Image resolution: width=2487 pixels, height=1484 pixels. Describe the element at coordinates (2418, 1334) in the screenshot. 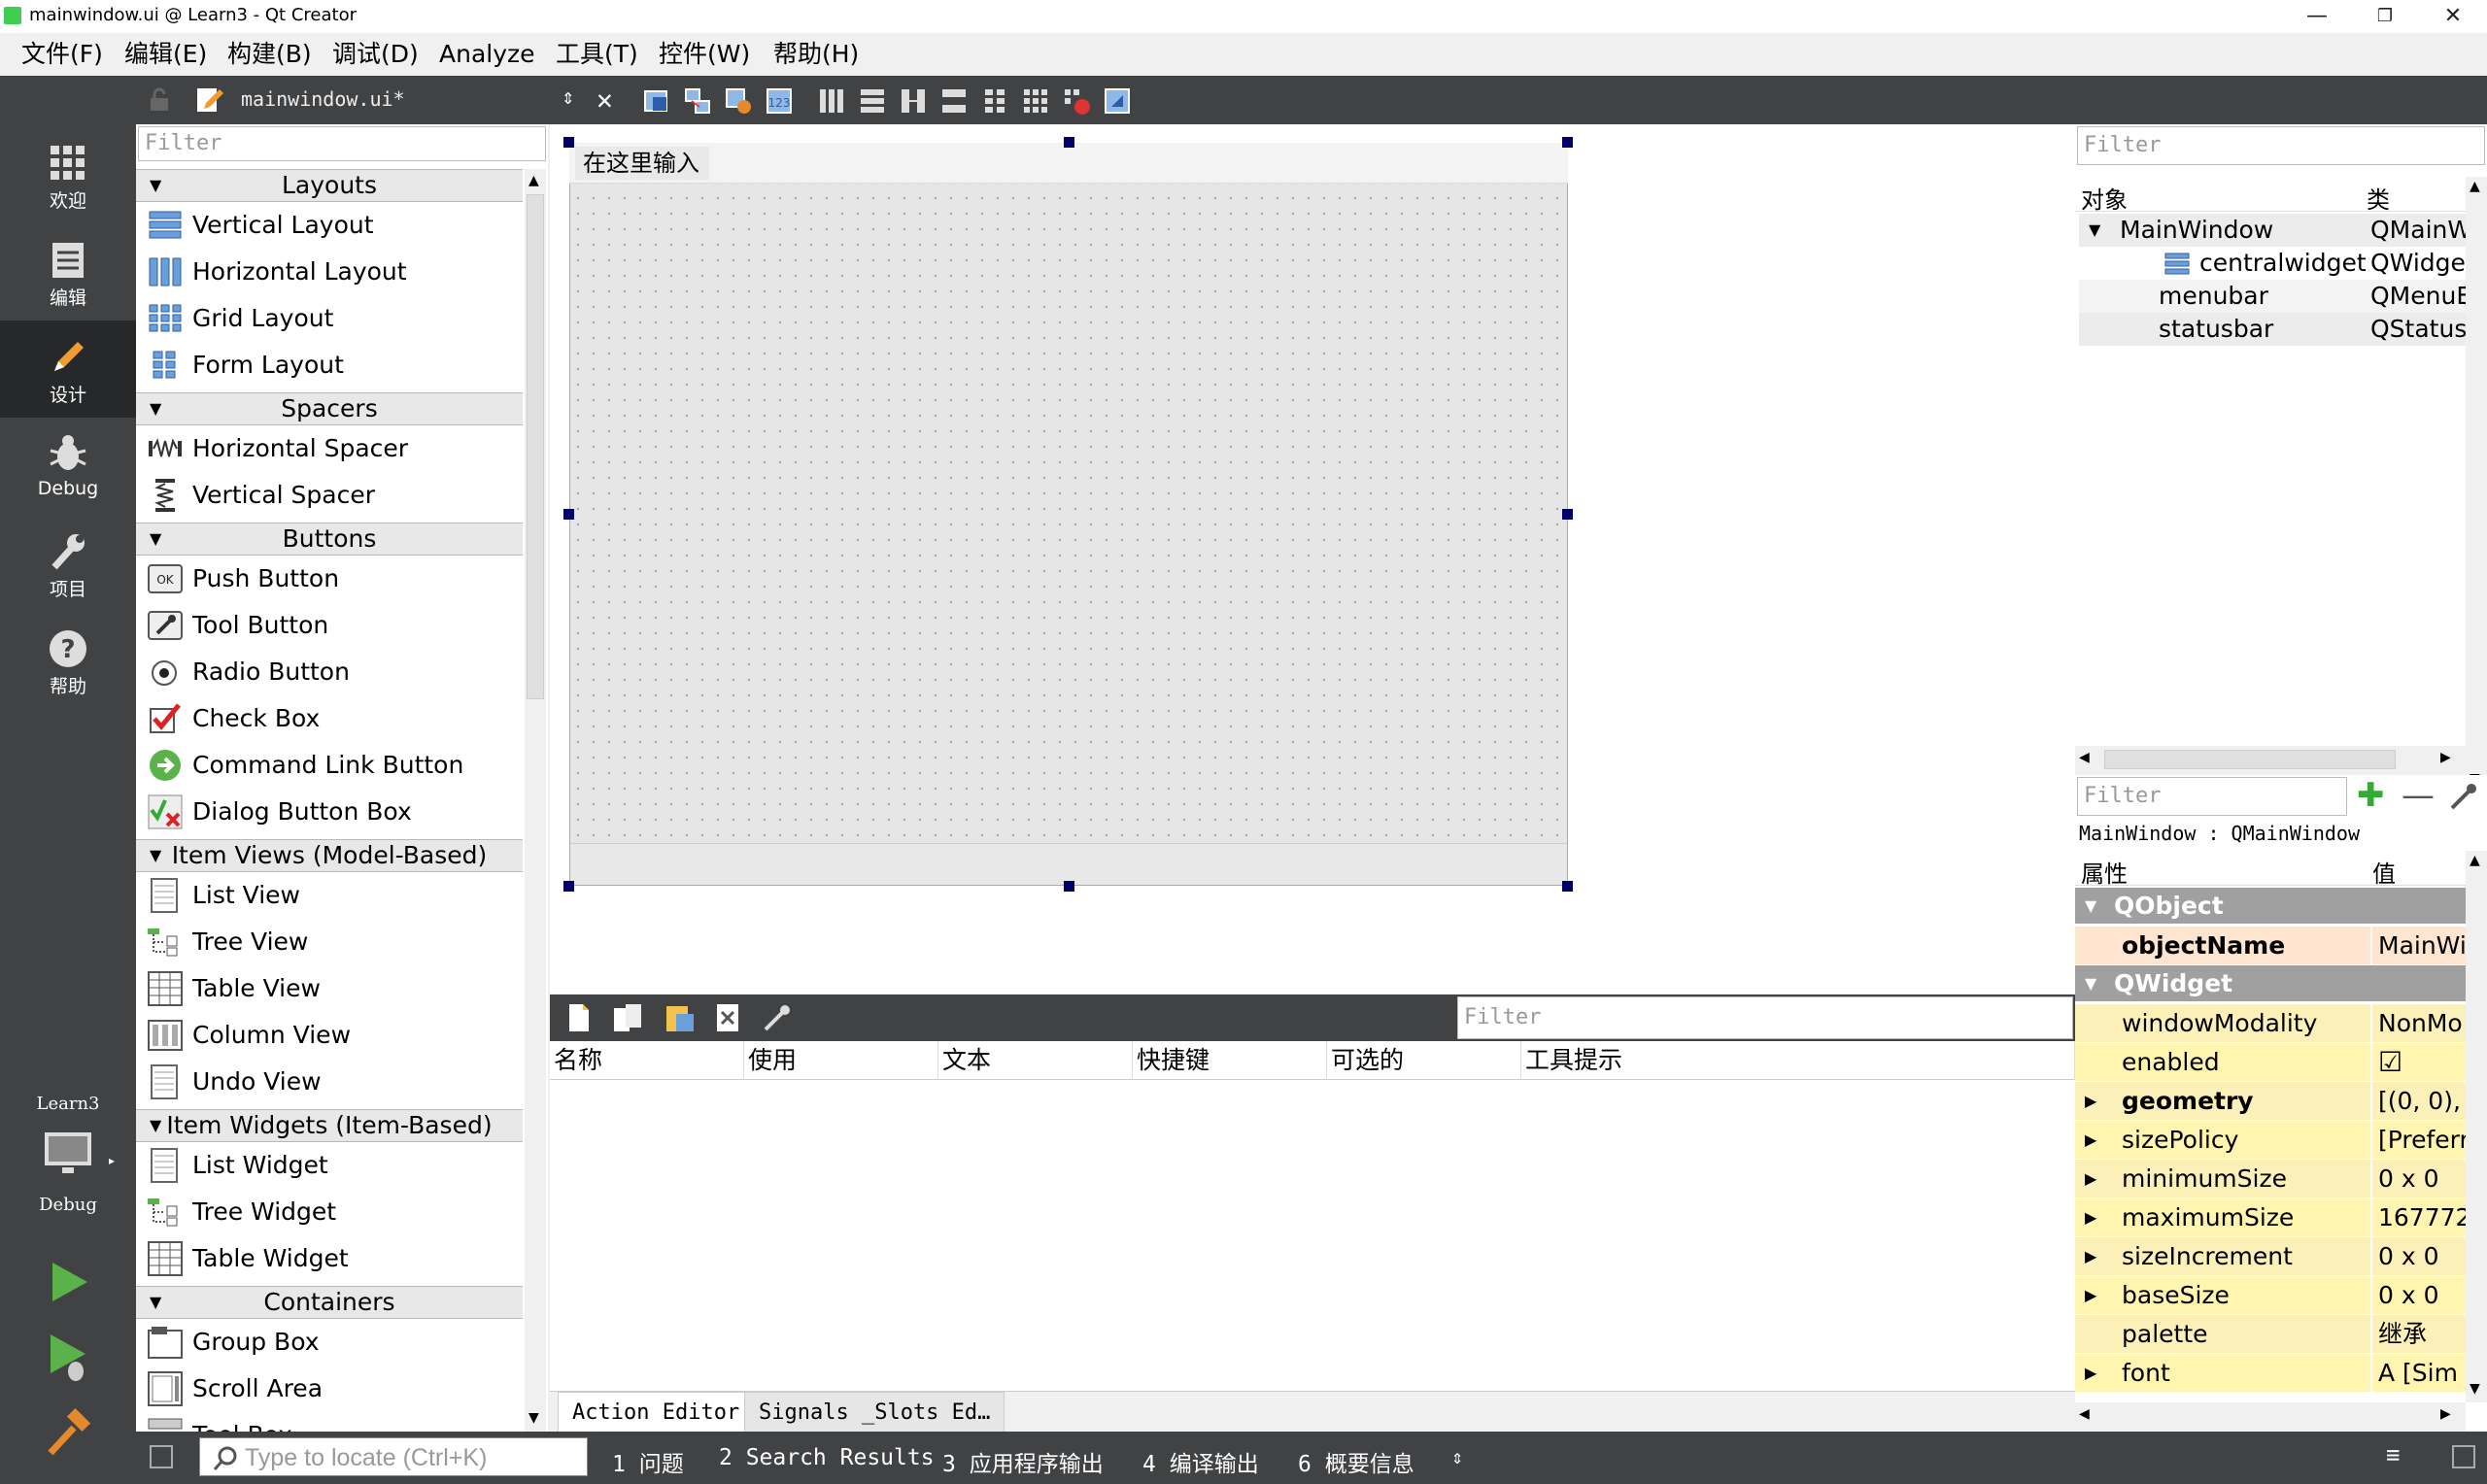

I see `property-value: 继承` at that location.